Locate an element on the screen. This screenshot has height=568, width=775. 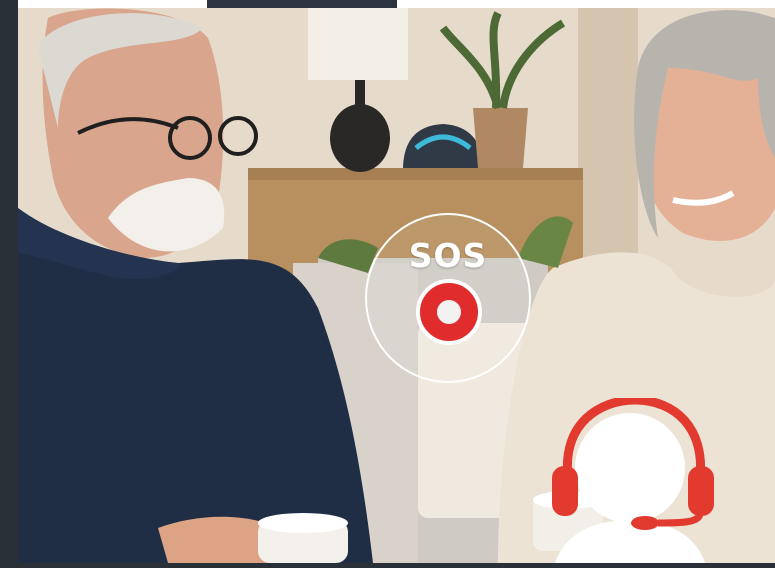
sos-button-dot is located at coordinates (449, 312).